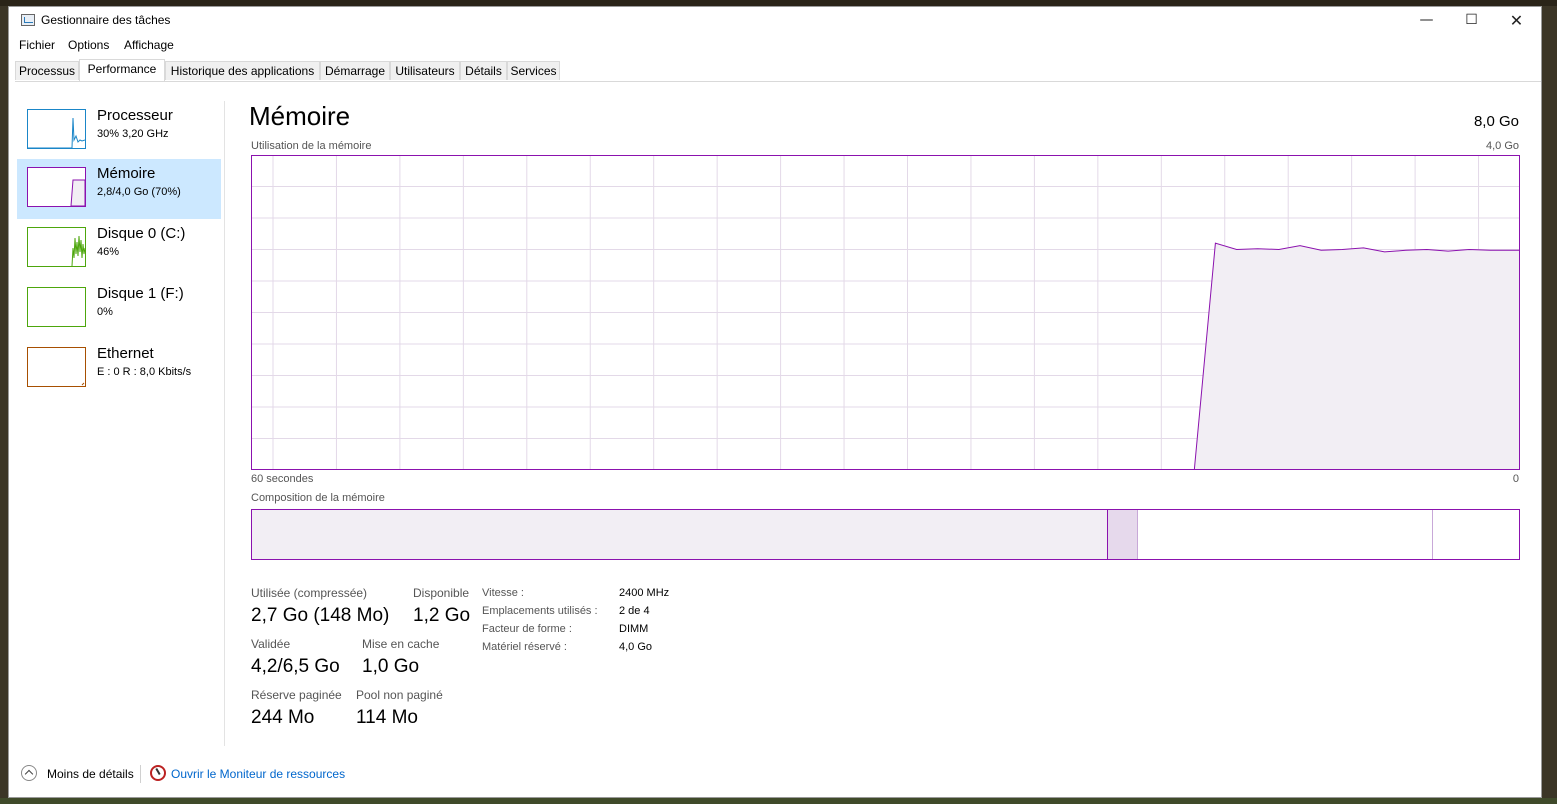  I want to click on footer-divider, so click(140, 774).